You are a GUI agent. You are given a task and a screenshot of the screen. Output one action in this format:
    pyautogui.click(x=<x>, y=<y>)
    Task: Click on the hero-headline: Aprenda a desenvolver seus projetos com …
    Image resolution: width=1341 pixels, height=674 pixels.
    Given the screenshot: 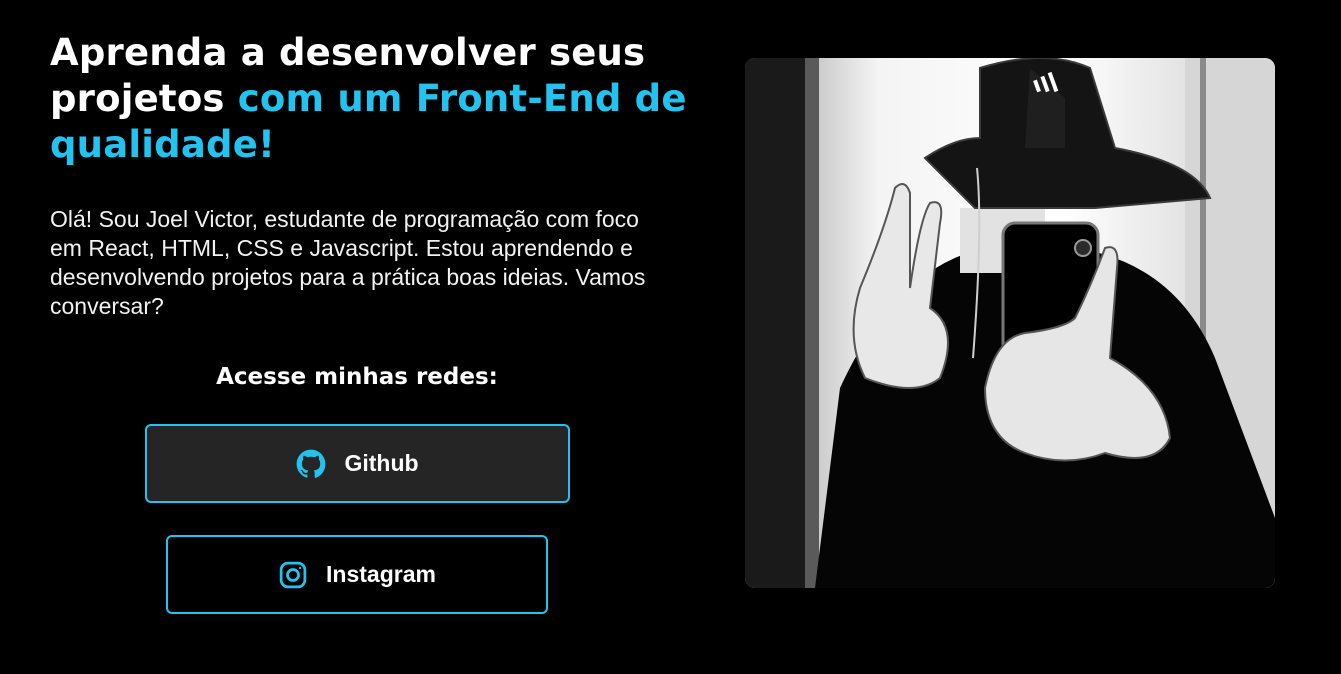 What is the action you would take?
    pyautogui.click(x=370, y=99)
    